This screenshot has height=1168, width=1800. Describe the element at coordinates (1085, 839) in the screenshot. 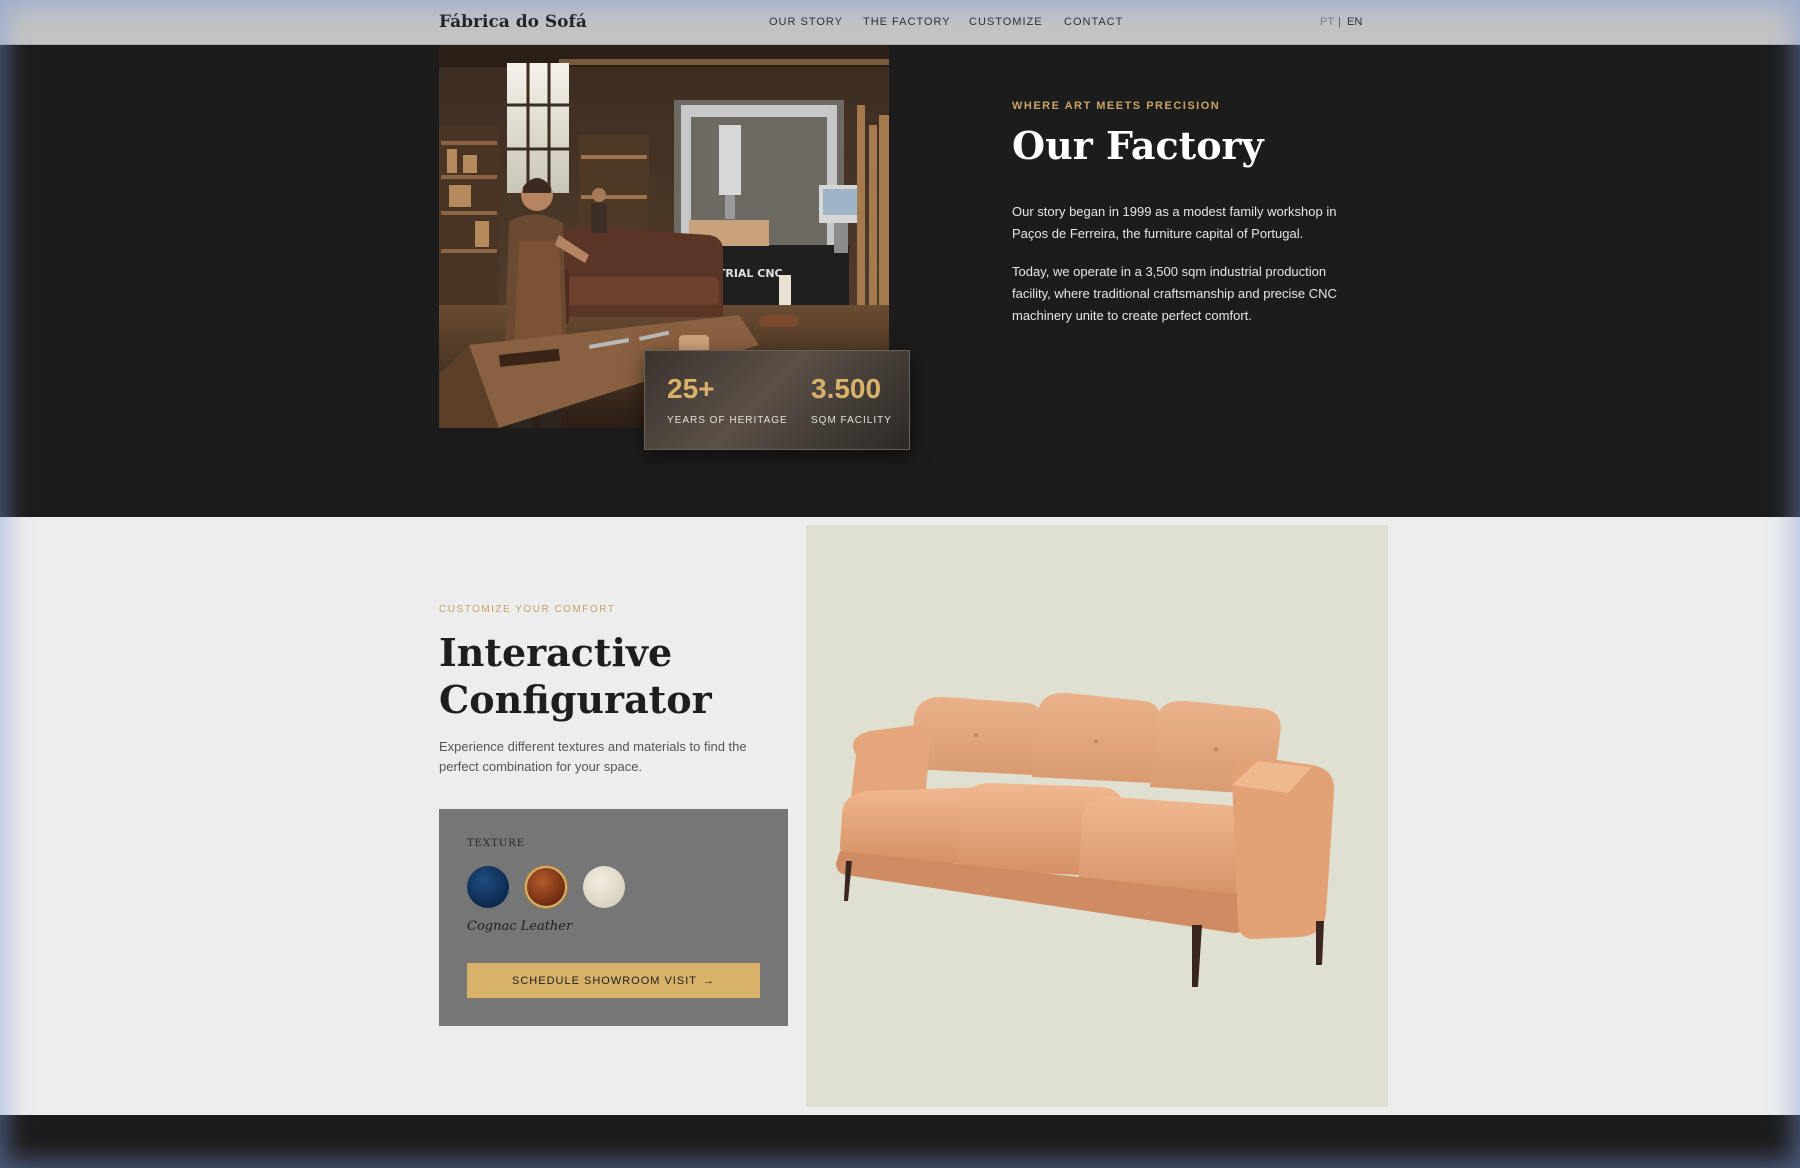

I see `sofa-illustration` at that location.